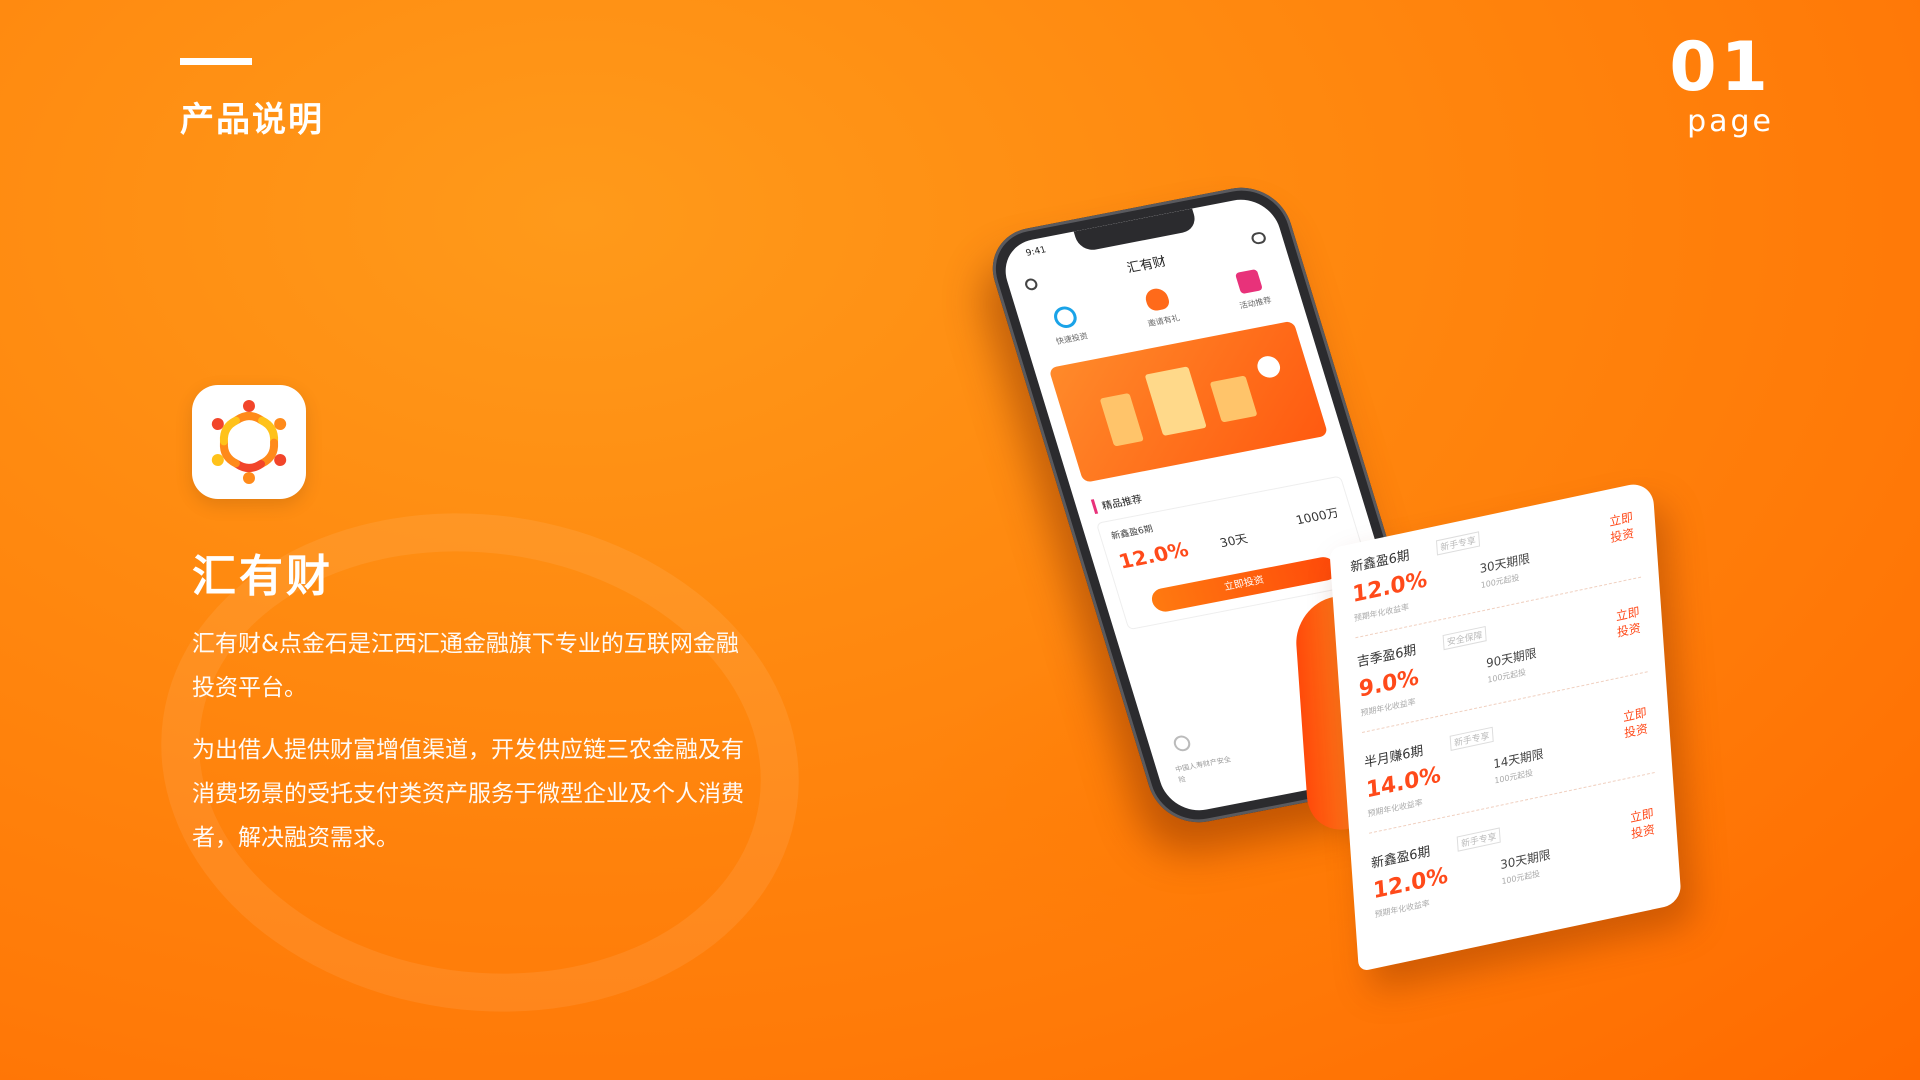  I want to click on insurance-icon, so click(1182, 743).